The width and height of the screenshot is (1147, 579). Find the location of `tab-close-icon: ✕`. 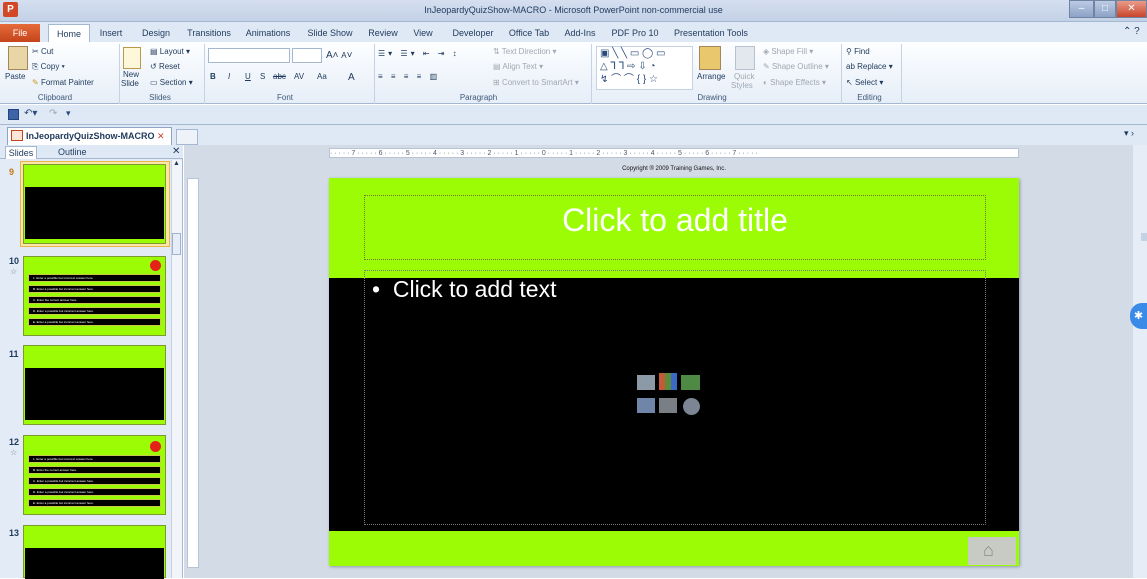

tab-close-icon: ✕ is located at coordinates (161, 136).